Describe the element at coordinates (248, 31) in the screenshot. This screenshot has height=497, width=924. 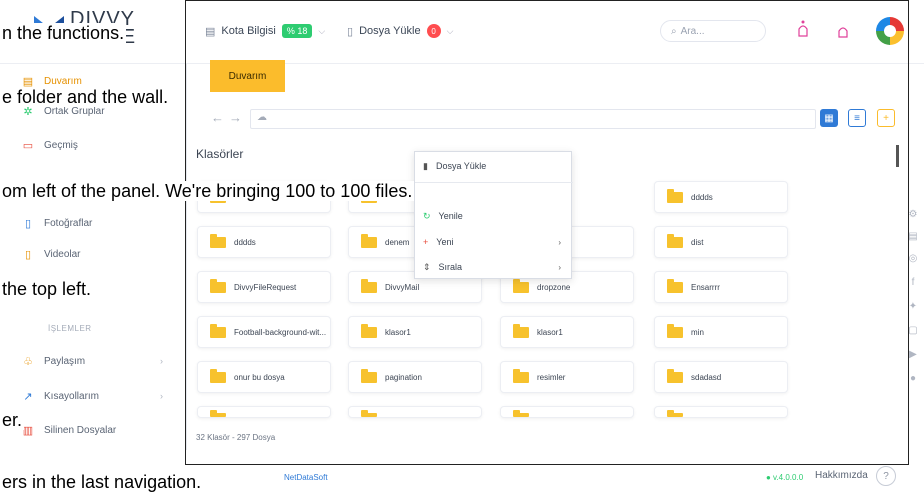
I see `quota-label: Kota Bilgisi` at that location.